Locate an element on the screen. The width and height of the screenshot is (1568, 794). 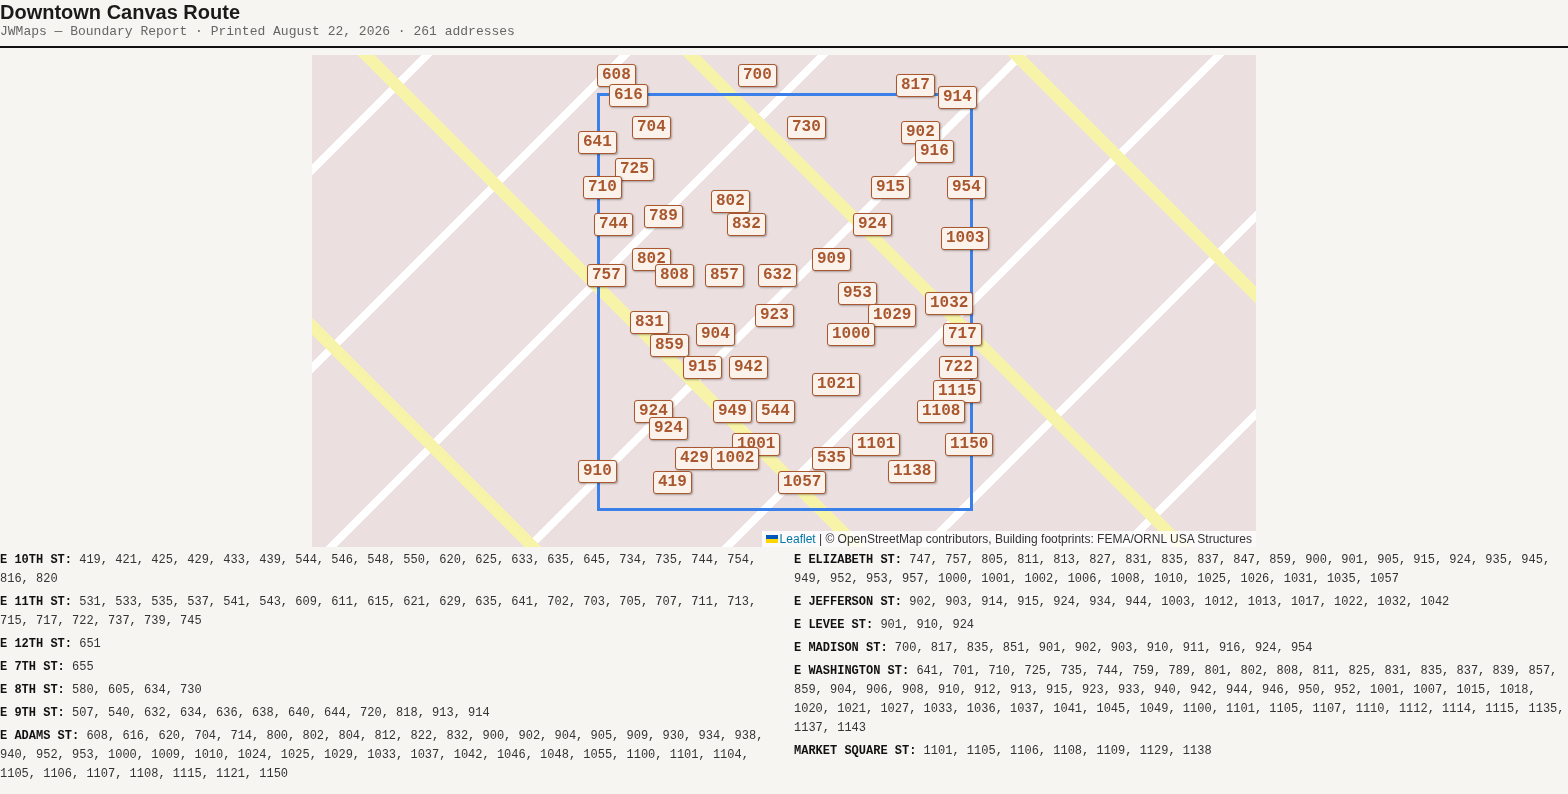
street-address-list: E ELIZABETH ST: 747, 757, 805, 811, 813, 827, 831, 835, 837, 847, 859, 900, 901, 905, 915, 924, 935, 945, 949, 952, 953, 957, 1000, 1001, 1002, 1006, 1008, 1010, 1025, 1026, 1031, 1035, 1057 is located at coordinates (1181, 570).